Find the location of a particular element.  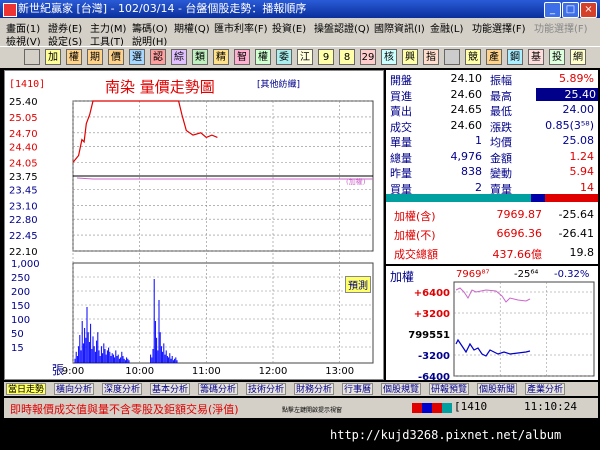

volume-tick-label: 250 is located at coordinates (20, 278).